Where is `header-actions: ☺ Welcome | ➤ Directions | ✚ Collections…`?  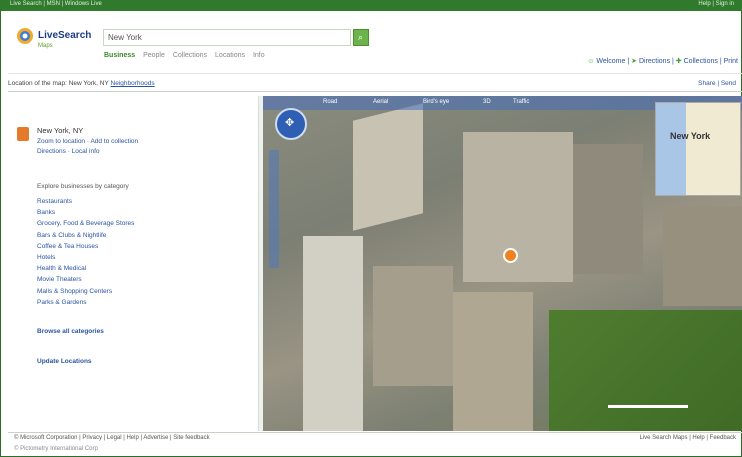
header-actions: ☺ Welcome | ➤ Directions | ✚ Collections… is located at coordinates (662, 61).